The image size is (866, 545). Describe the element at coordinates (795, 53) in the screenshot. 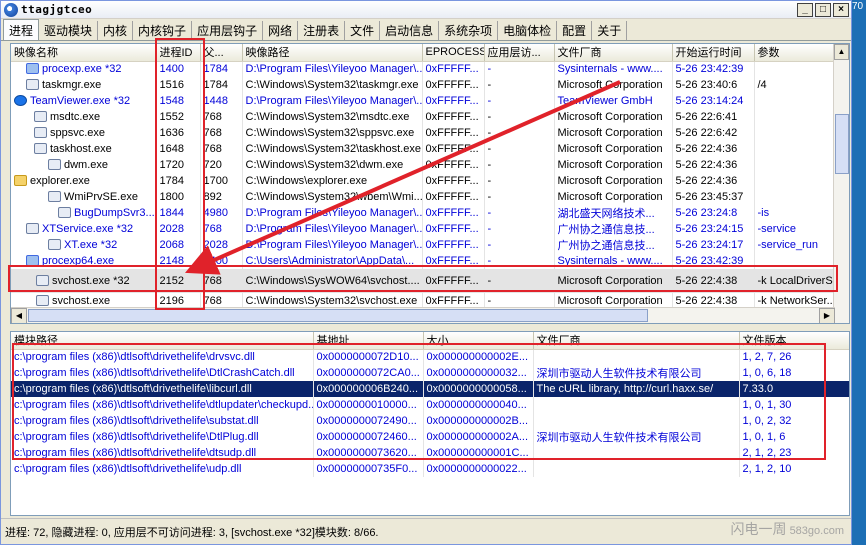

I see `process-column-header: 参数` at that location.